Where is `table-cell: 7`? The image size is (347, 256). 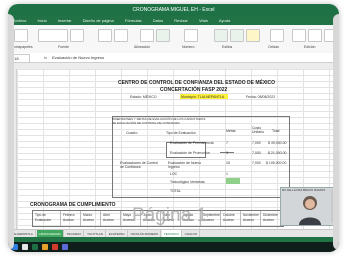
table-cell: 7 is located at coordinates (227, 143).